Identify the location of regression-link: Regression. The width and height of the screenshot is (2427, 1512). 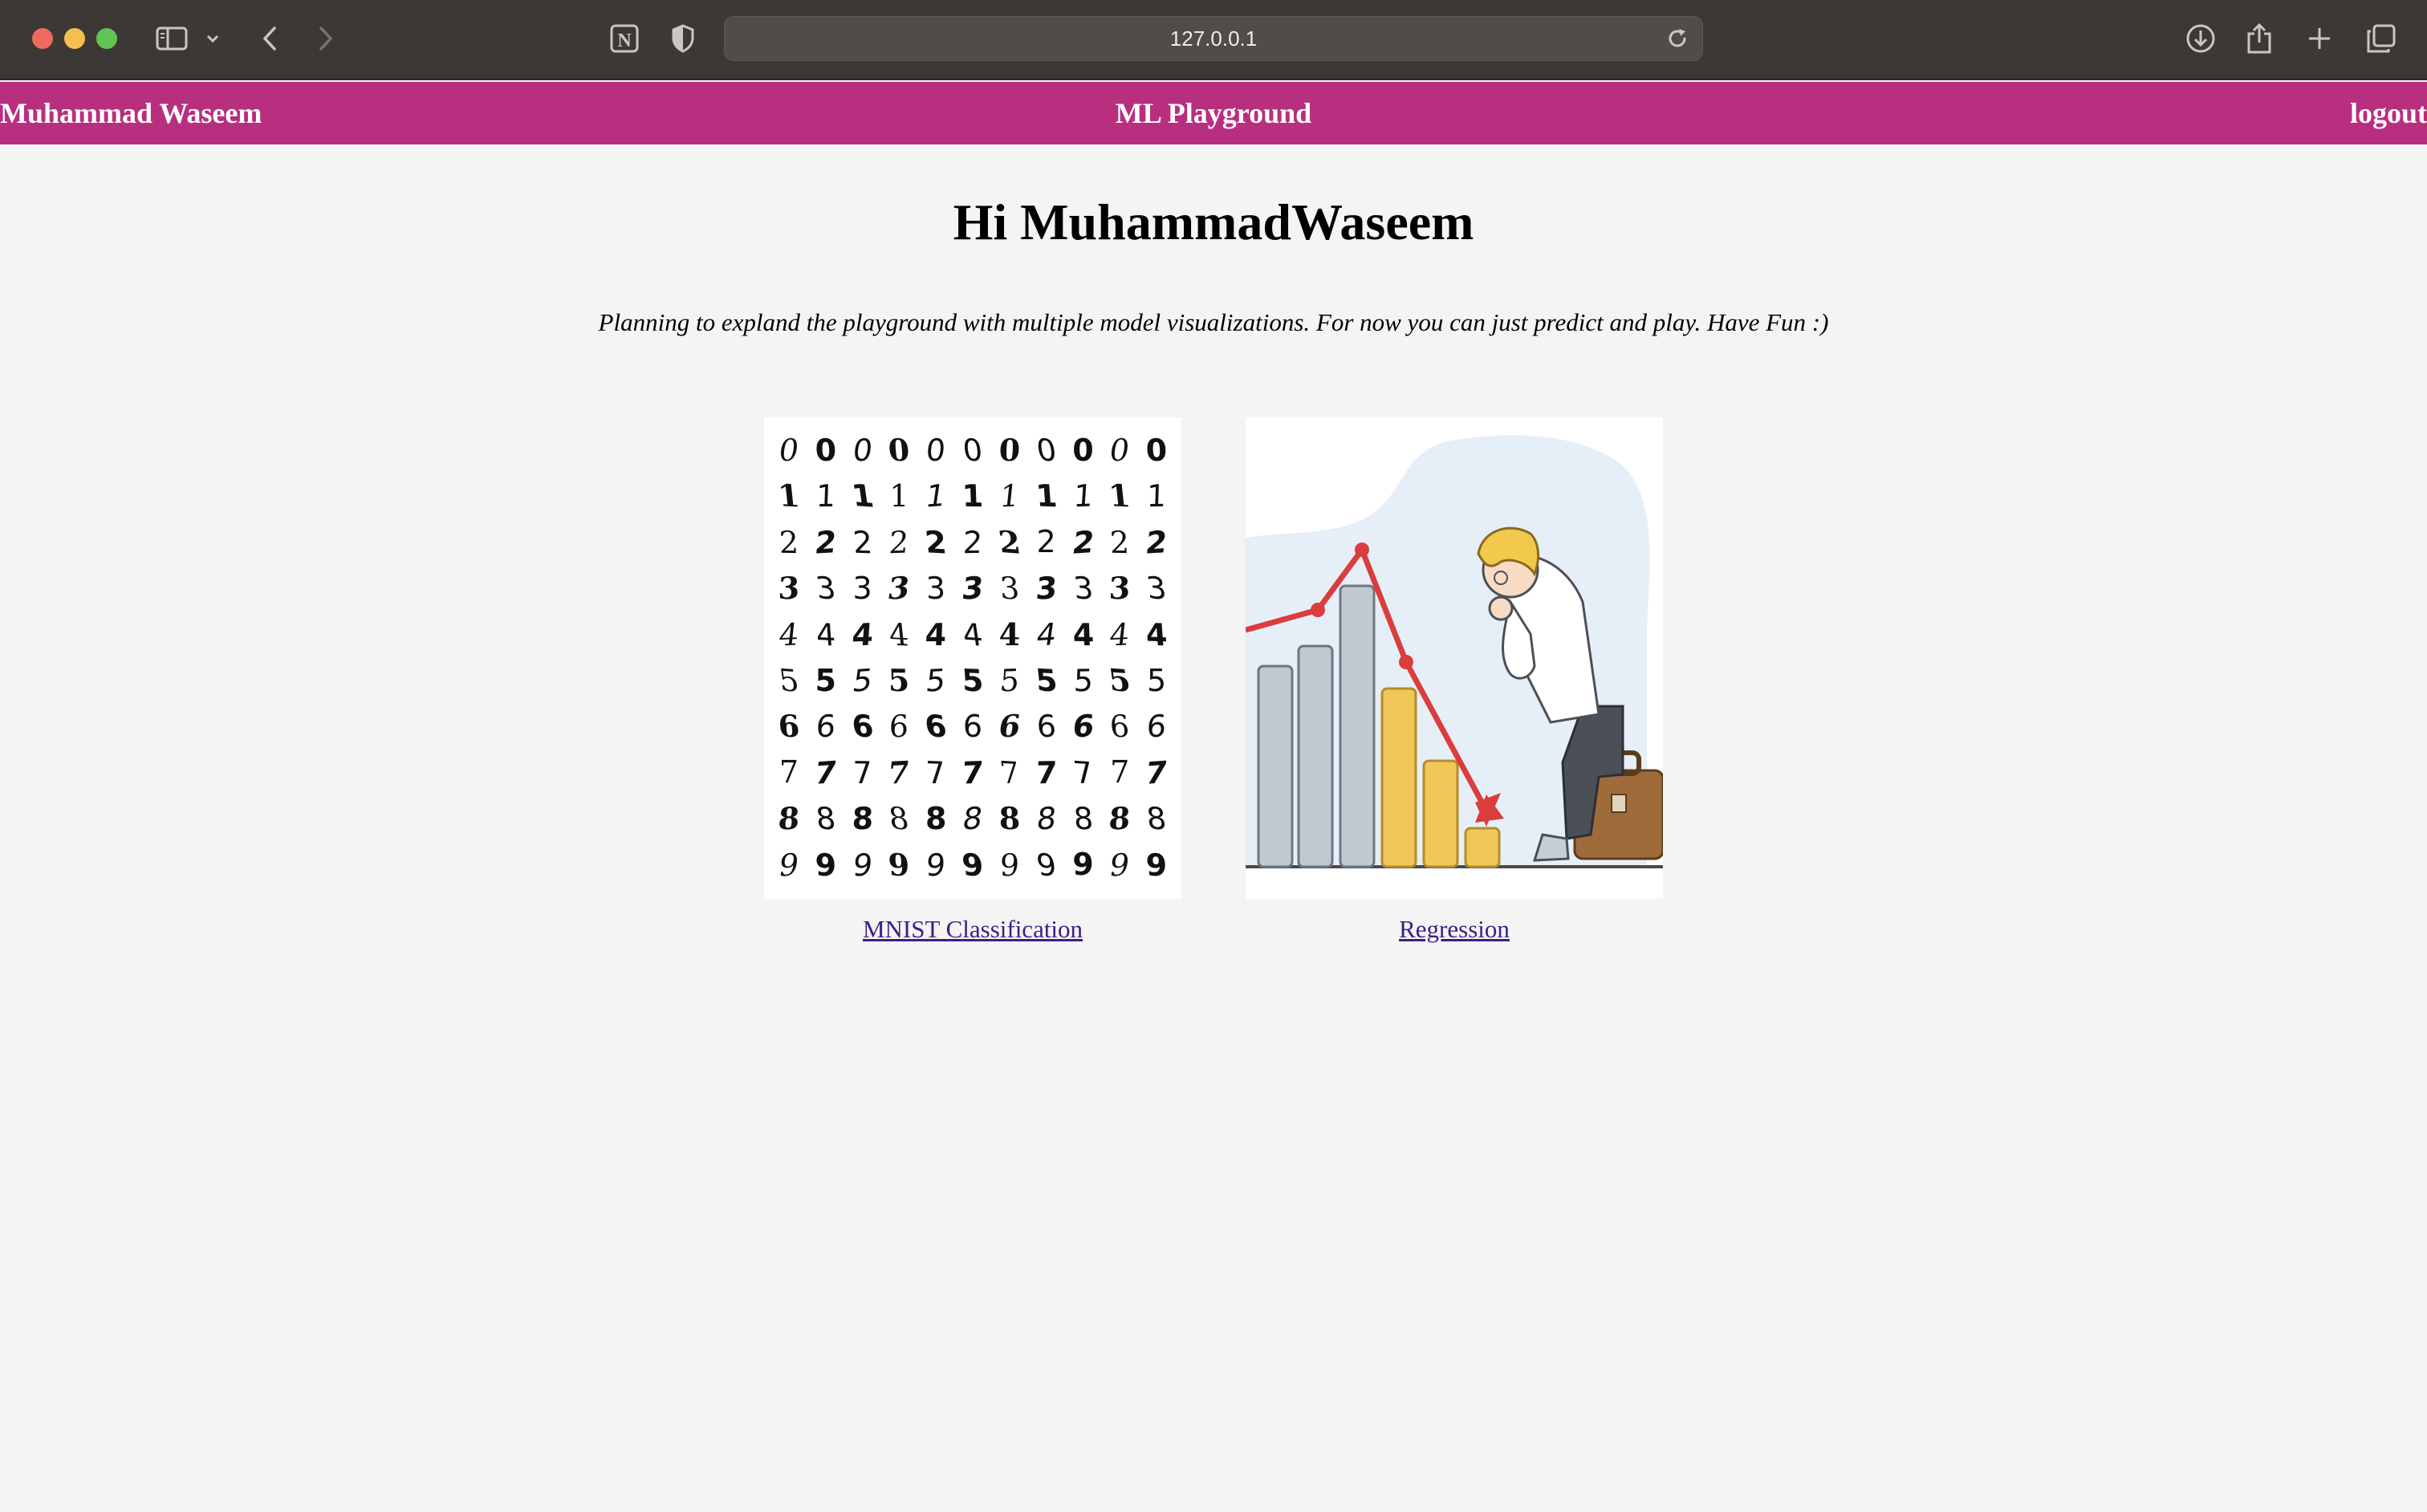
(1454, 929).